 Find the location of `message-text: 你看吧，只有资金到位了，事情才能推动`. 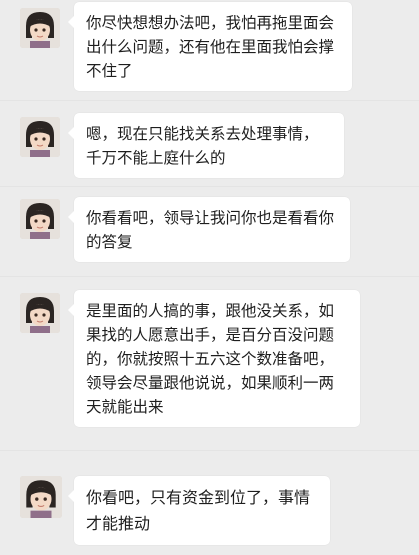

message-text: 你看吧，只有资金到位了，事情才能推动 is located at coordinates (198, 510).